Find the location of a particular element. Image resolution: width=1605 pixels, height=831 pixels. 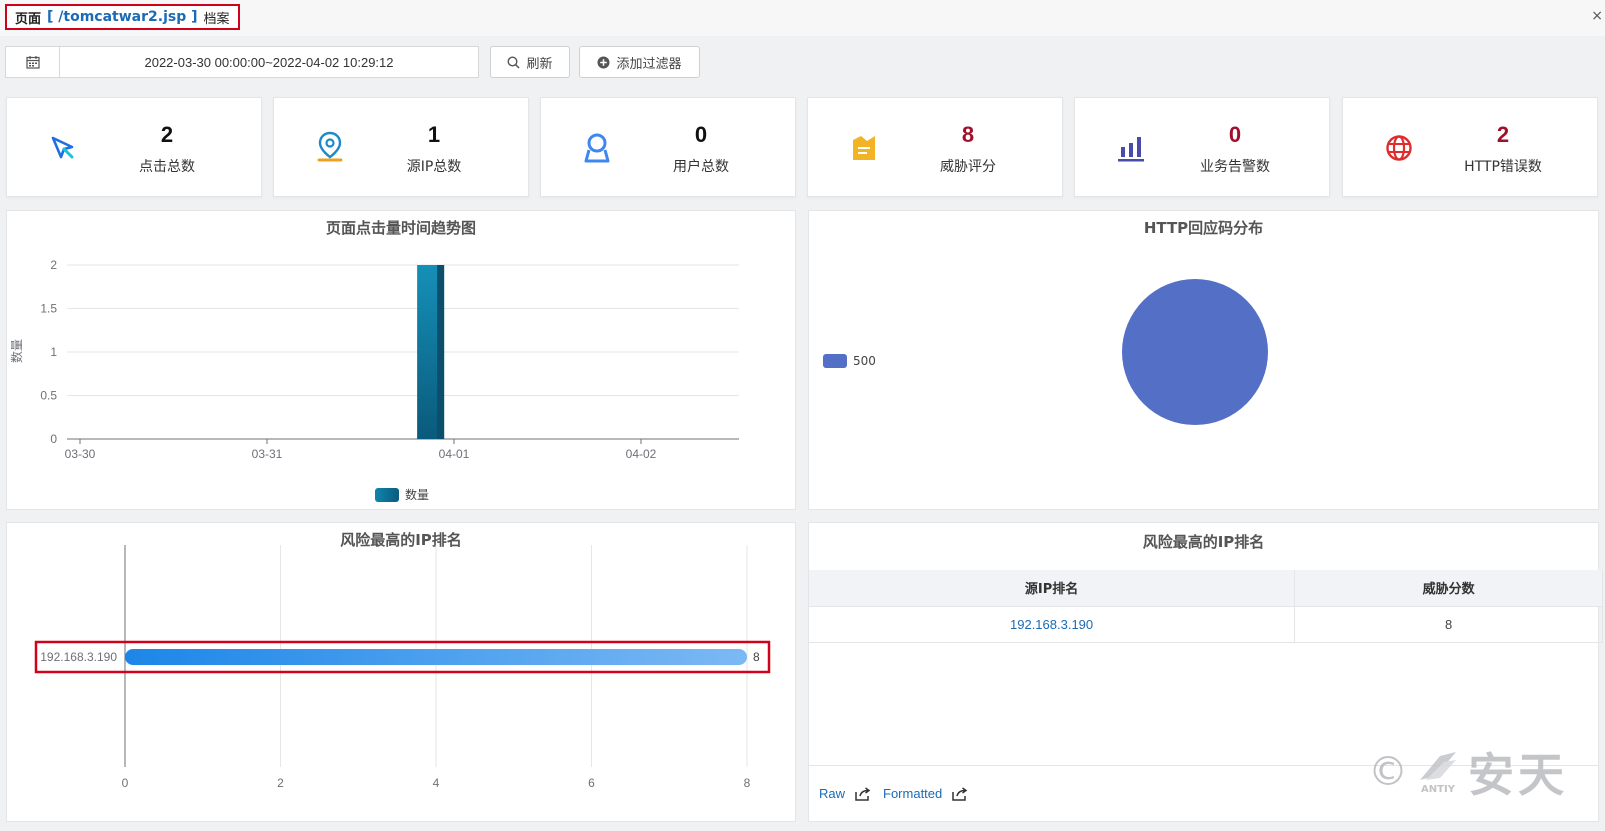

globe-icon is located at coordinates (1399, 148).